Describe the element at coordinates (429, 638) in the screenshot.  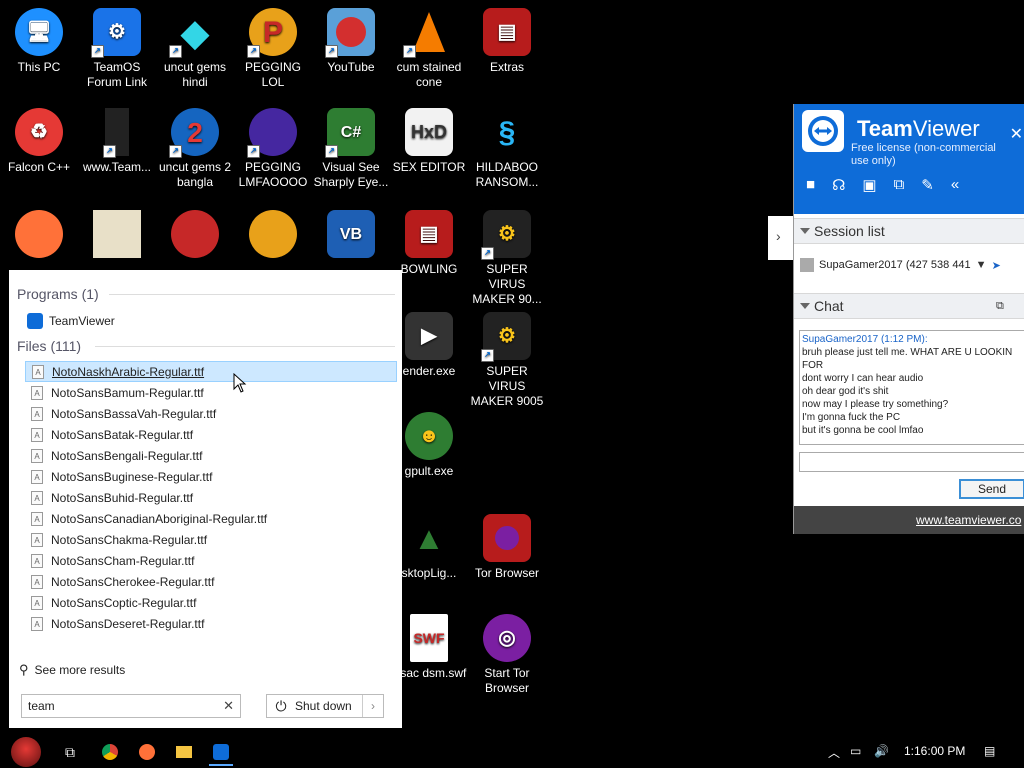
I see `flash-file-icon: SWF` at that location.